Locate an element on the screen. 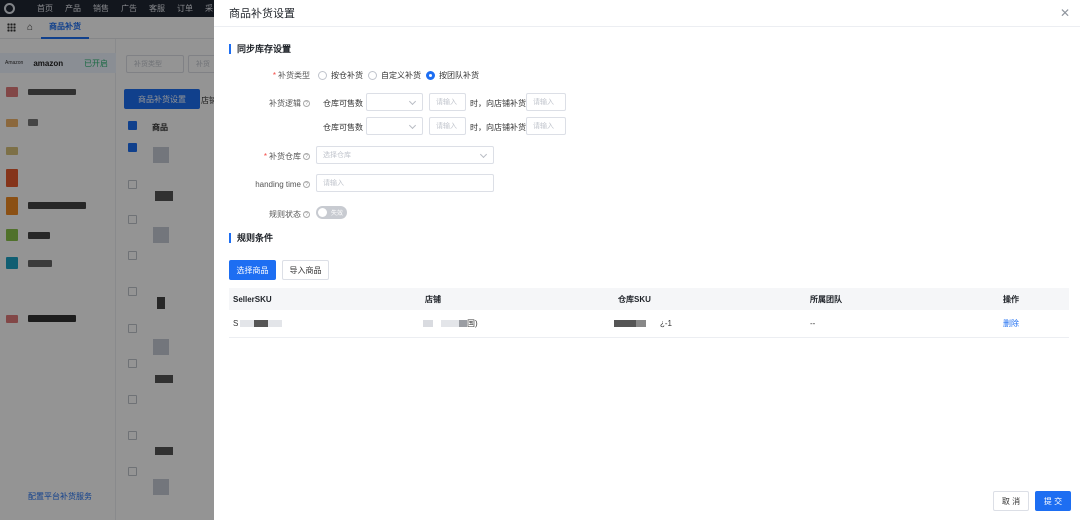 Image resolution: width=1080 pixels, height=520 pixels. cancel-button: 取 消 is located at coordinates (1011, 501).